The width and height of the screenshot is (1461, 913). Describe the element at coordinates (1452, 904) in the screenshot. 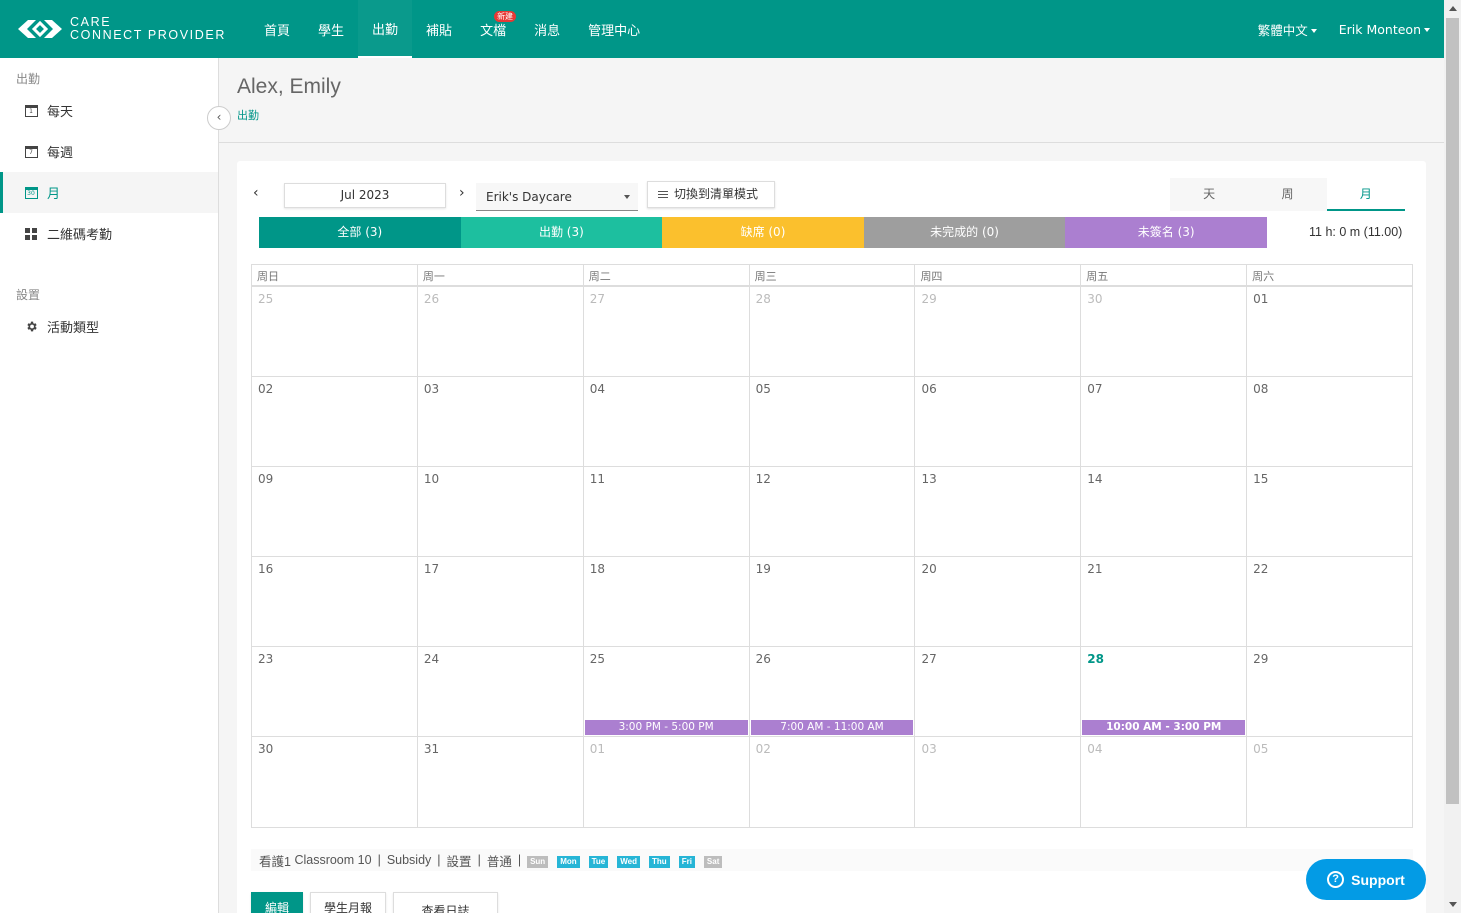

I see `scroll-down-icon` at that location.